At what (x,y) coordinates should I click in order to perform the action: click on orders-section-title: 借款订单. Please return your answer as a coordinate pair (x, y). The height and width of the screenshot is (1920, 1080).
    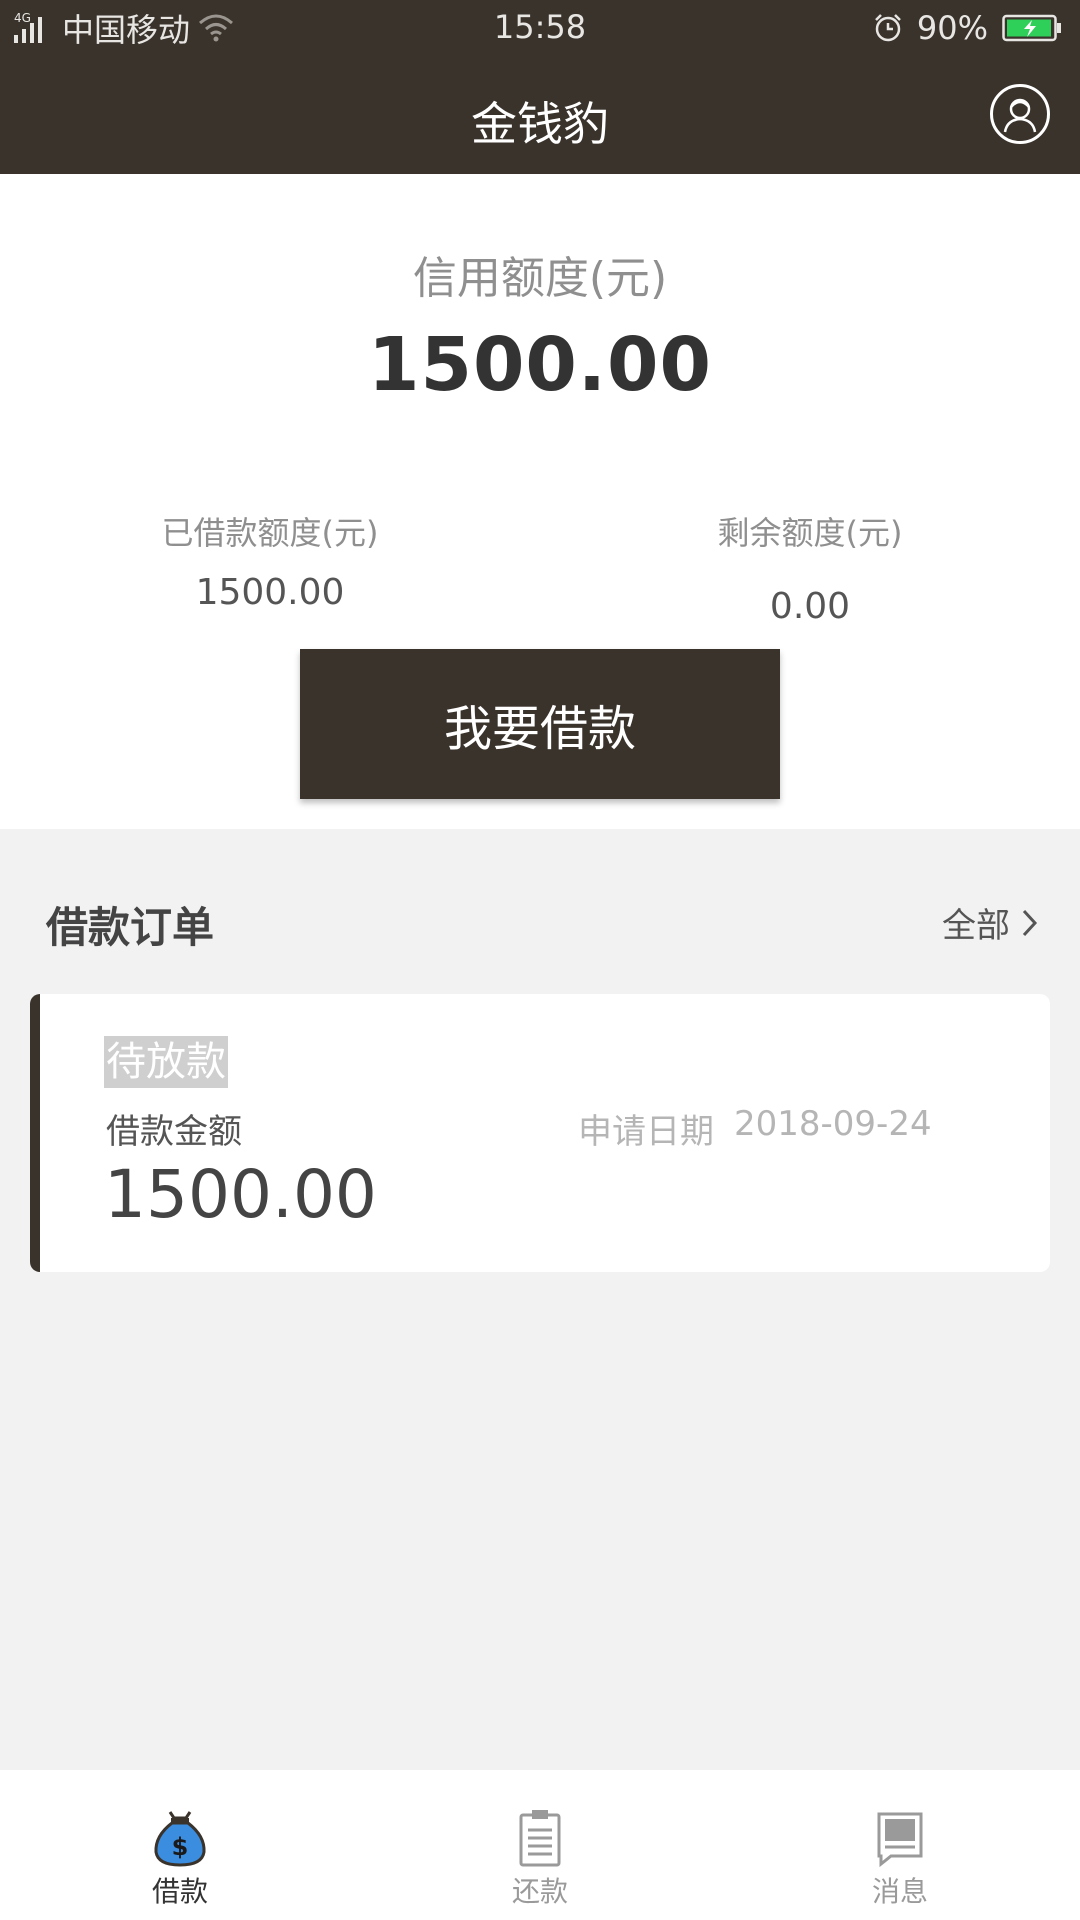
    Looking at the image, I should click on (130, 927).